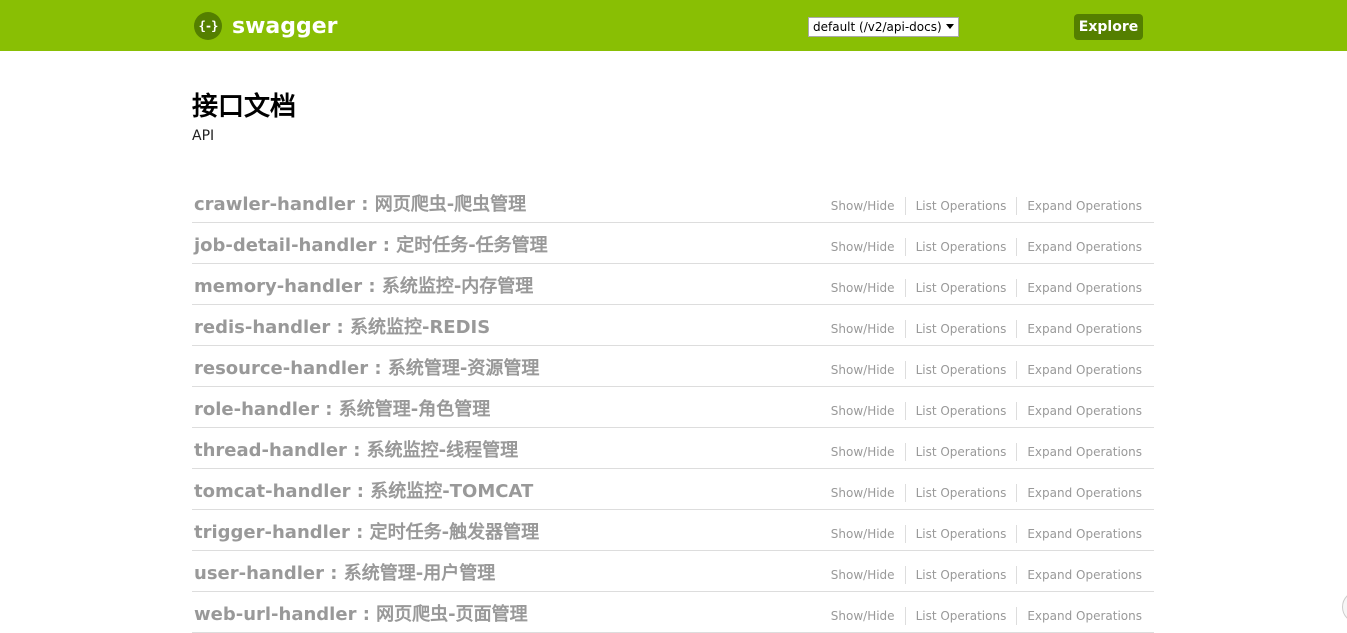 The height and width of the screenshot is (633, 1347). I want to click on resource-name-link: redis-handler : 系统监控-REDIS, so click(342, 326).